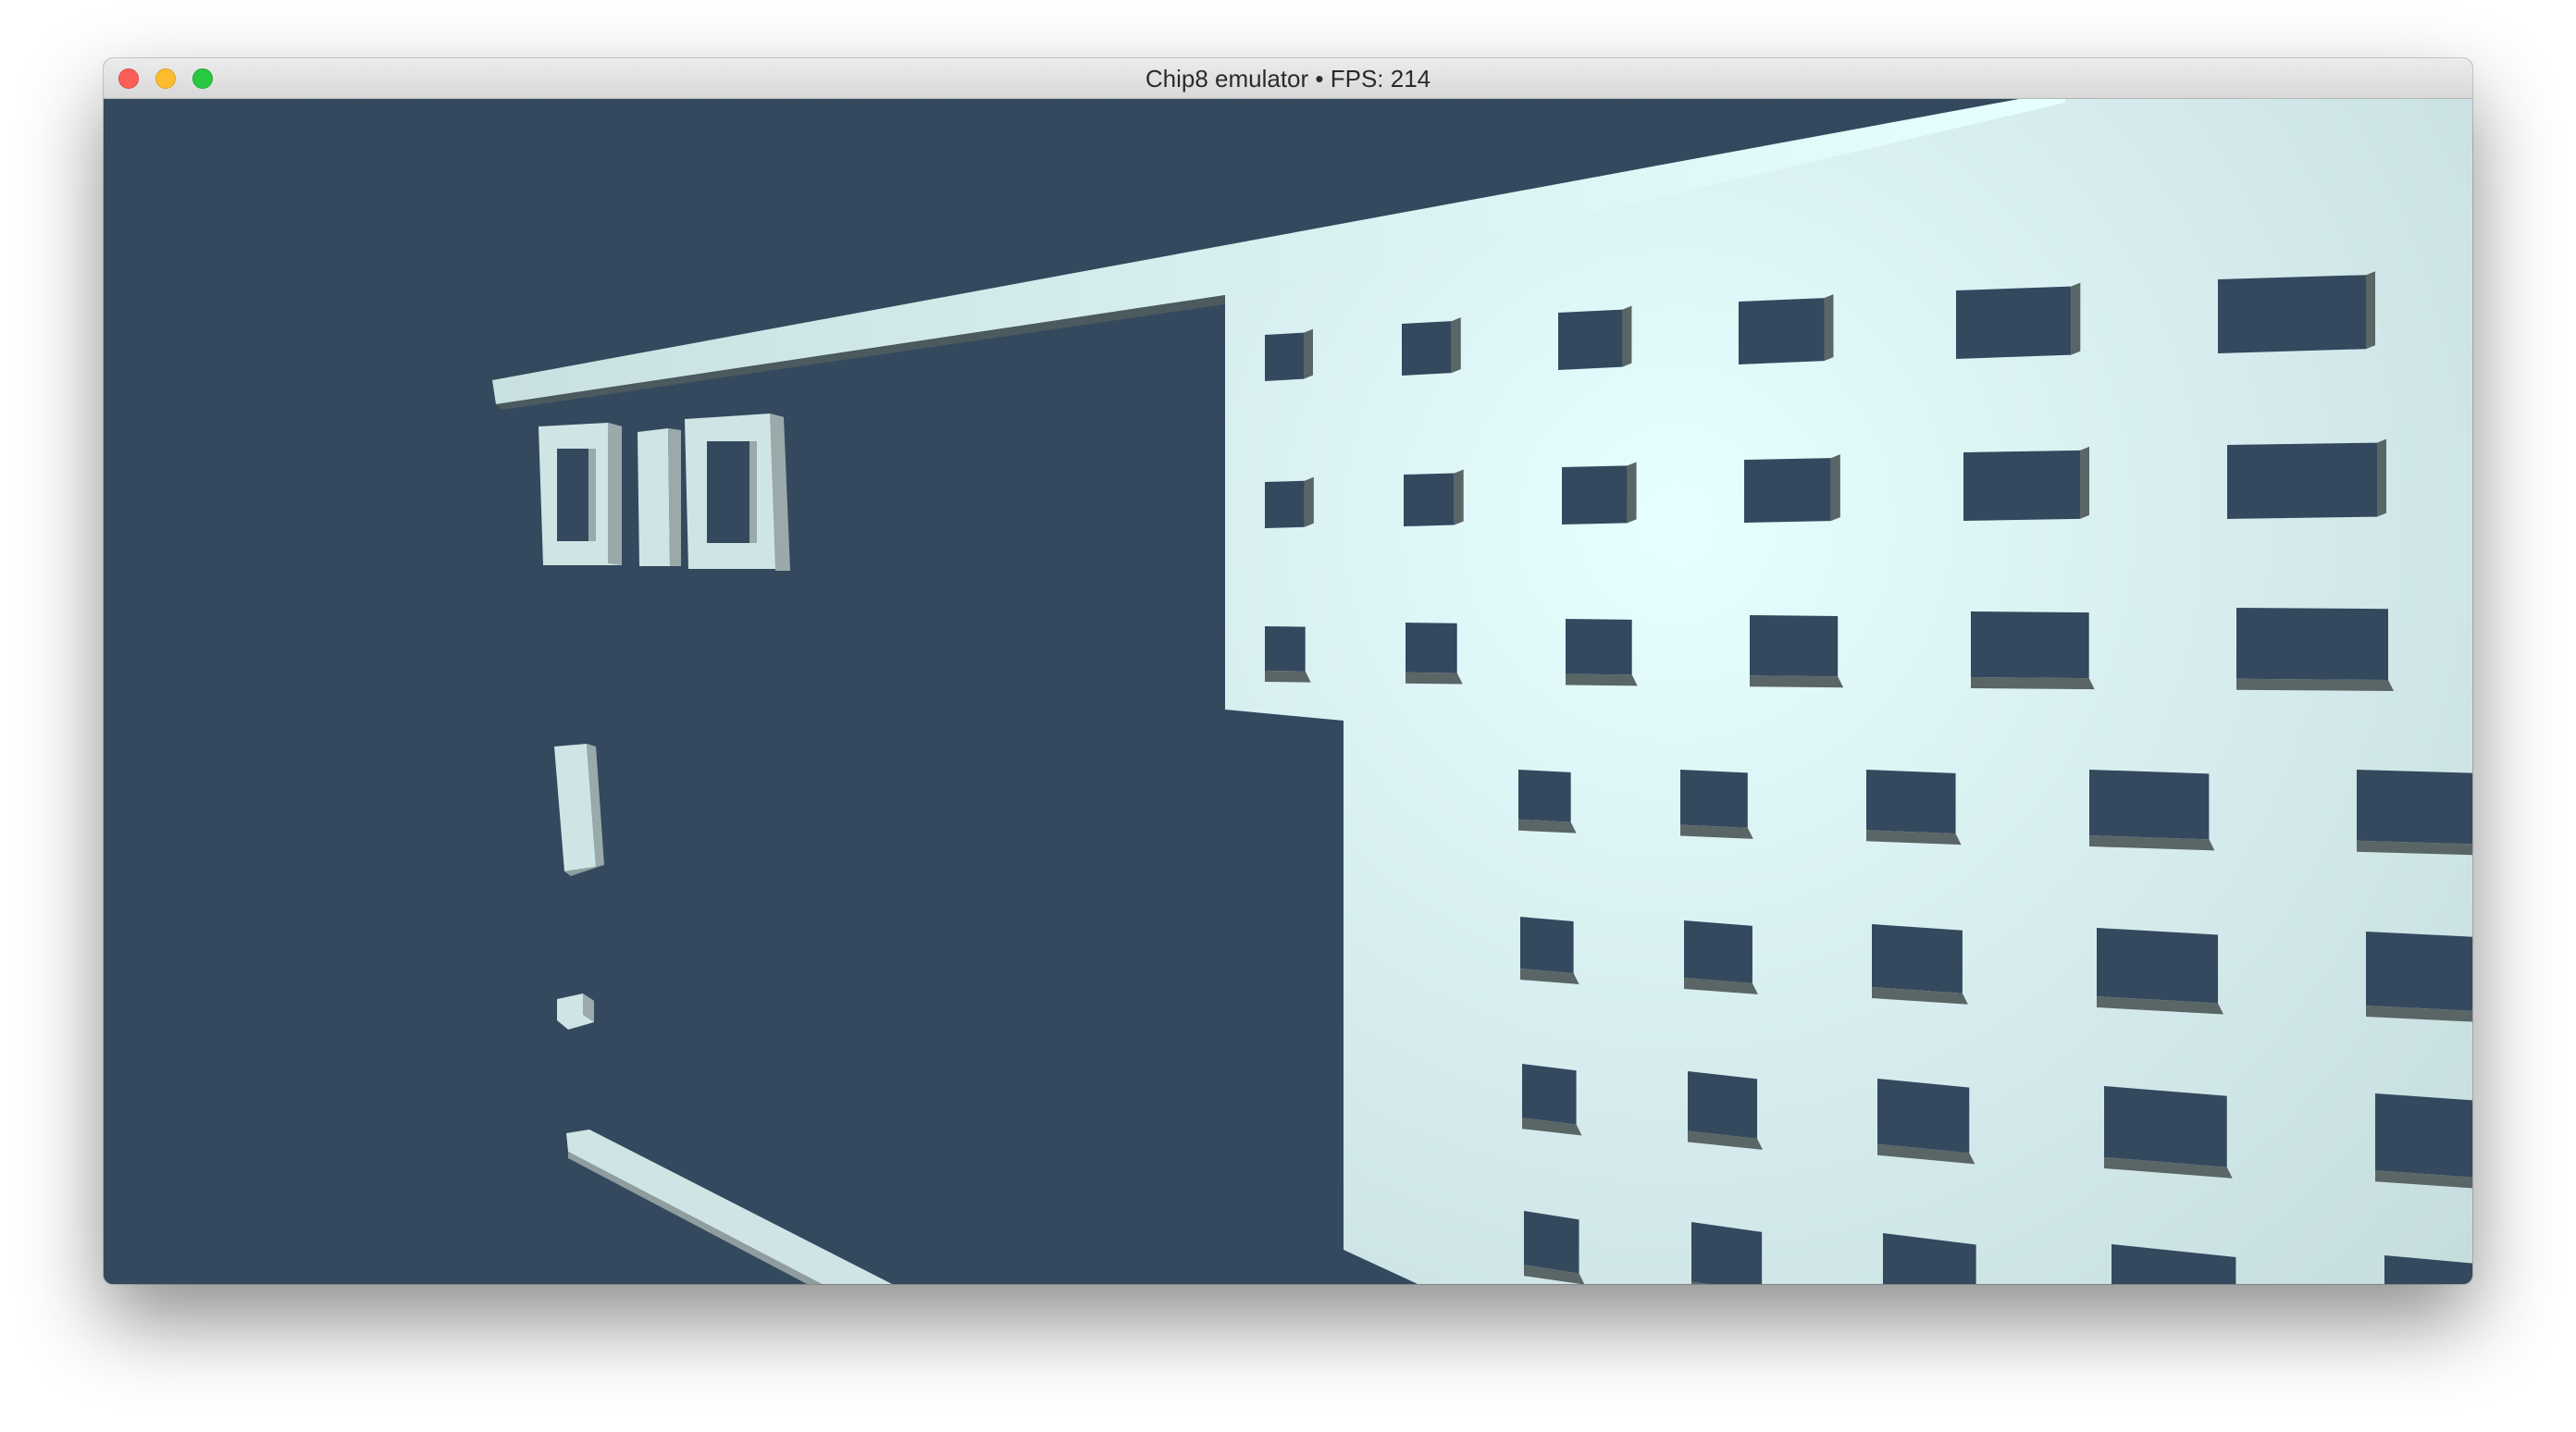  Describe the element at coordinates (664, 493) in the screenshot. I see `score-digits` at that location.